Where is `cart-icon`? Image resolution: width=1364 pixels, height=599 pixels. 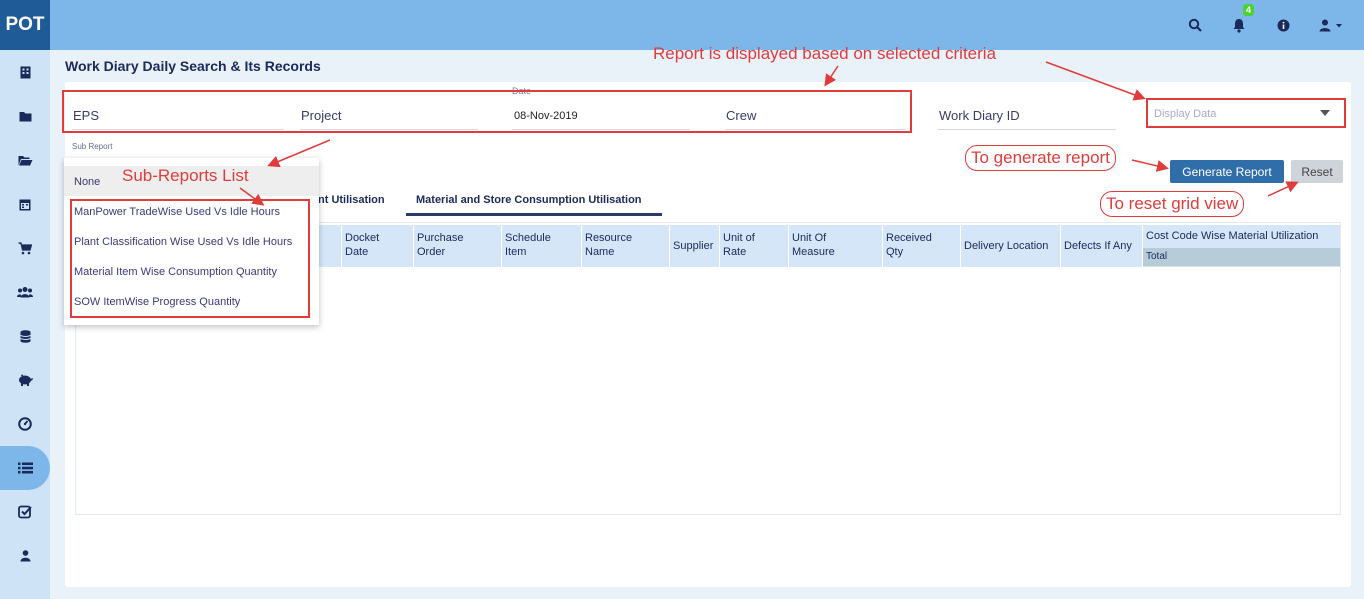 cart-icon is located at coordinates (25, 247).